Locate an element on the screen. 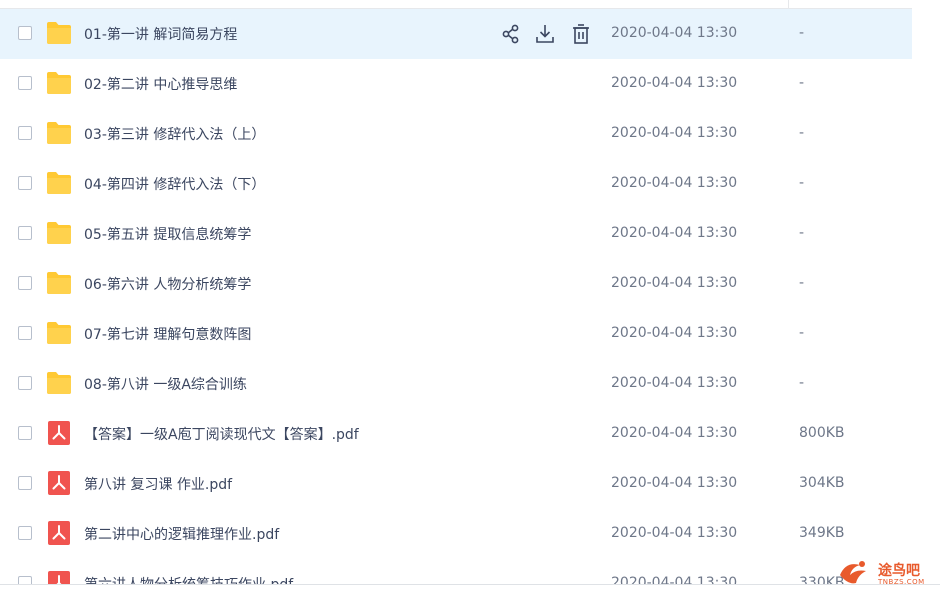  table-row: 08-第八讲 一级A综合训练 2020-04-04 13:30 - is located at coordinates (456, 384).